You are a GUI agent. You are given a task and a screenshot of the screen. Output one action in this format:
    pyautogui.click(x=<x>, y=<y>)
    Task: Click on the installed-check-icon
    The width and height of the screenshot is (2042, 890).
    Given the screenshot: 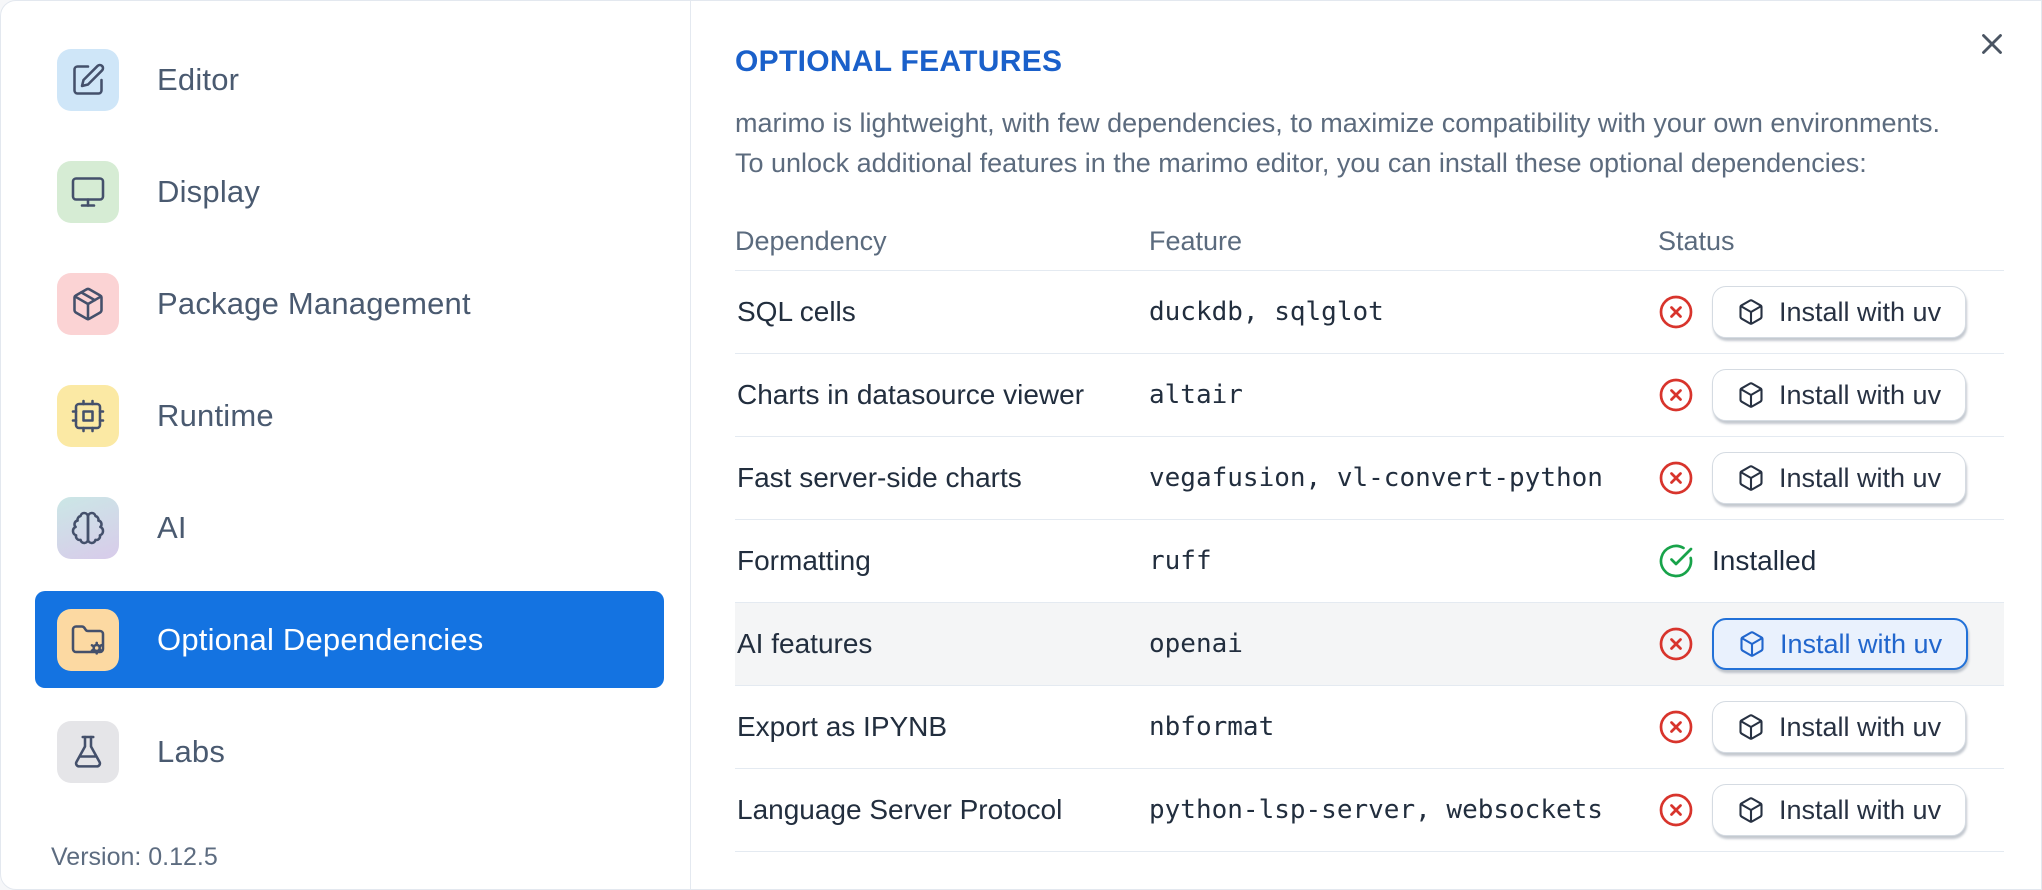 What is the action you would take?
    pyautogui.click(x=1676, y=561)
    